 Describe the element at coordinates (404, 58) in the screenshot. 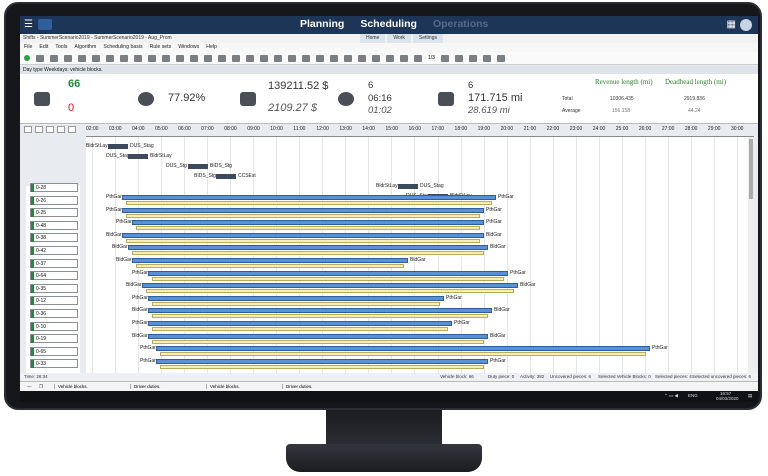

I see `home-icon` at that location.